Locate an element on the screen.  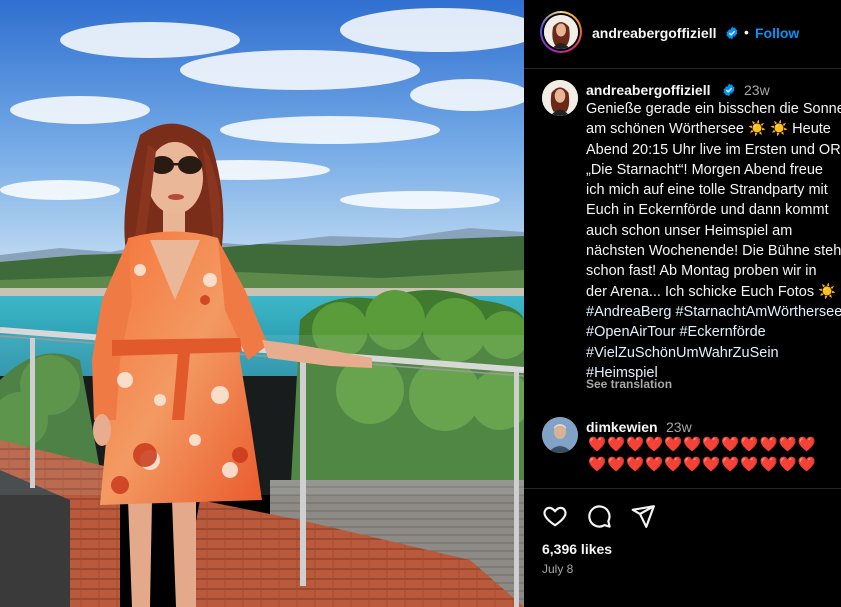
hashtag-link: #AndreaBerg #StarnachtAmWörthersee is located at coordinates (713, 312).